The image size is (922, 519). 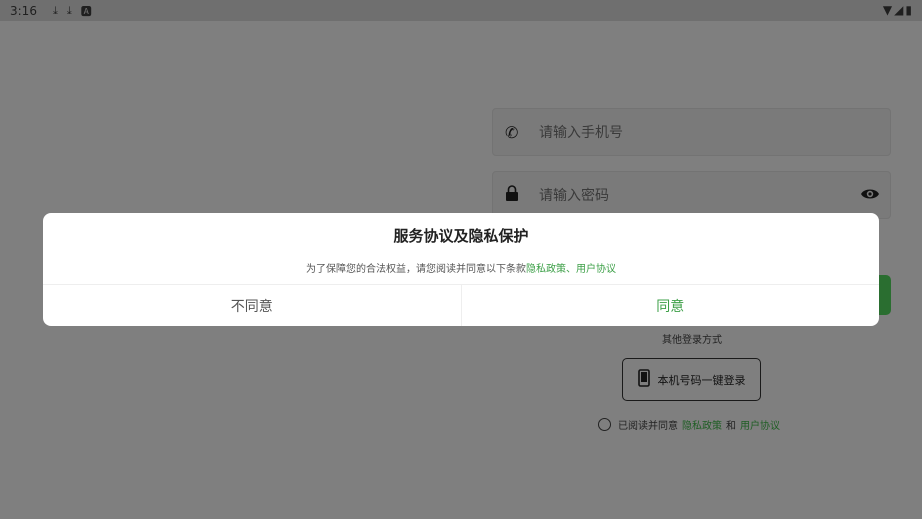 I want to click on agreement-line: 已阅读并同意 隐私政策 和 用户协议, so click(x=691, y=424).